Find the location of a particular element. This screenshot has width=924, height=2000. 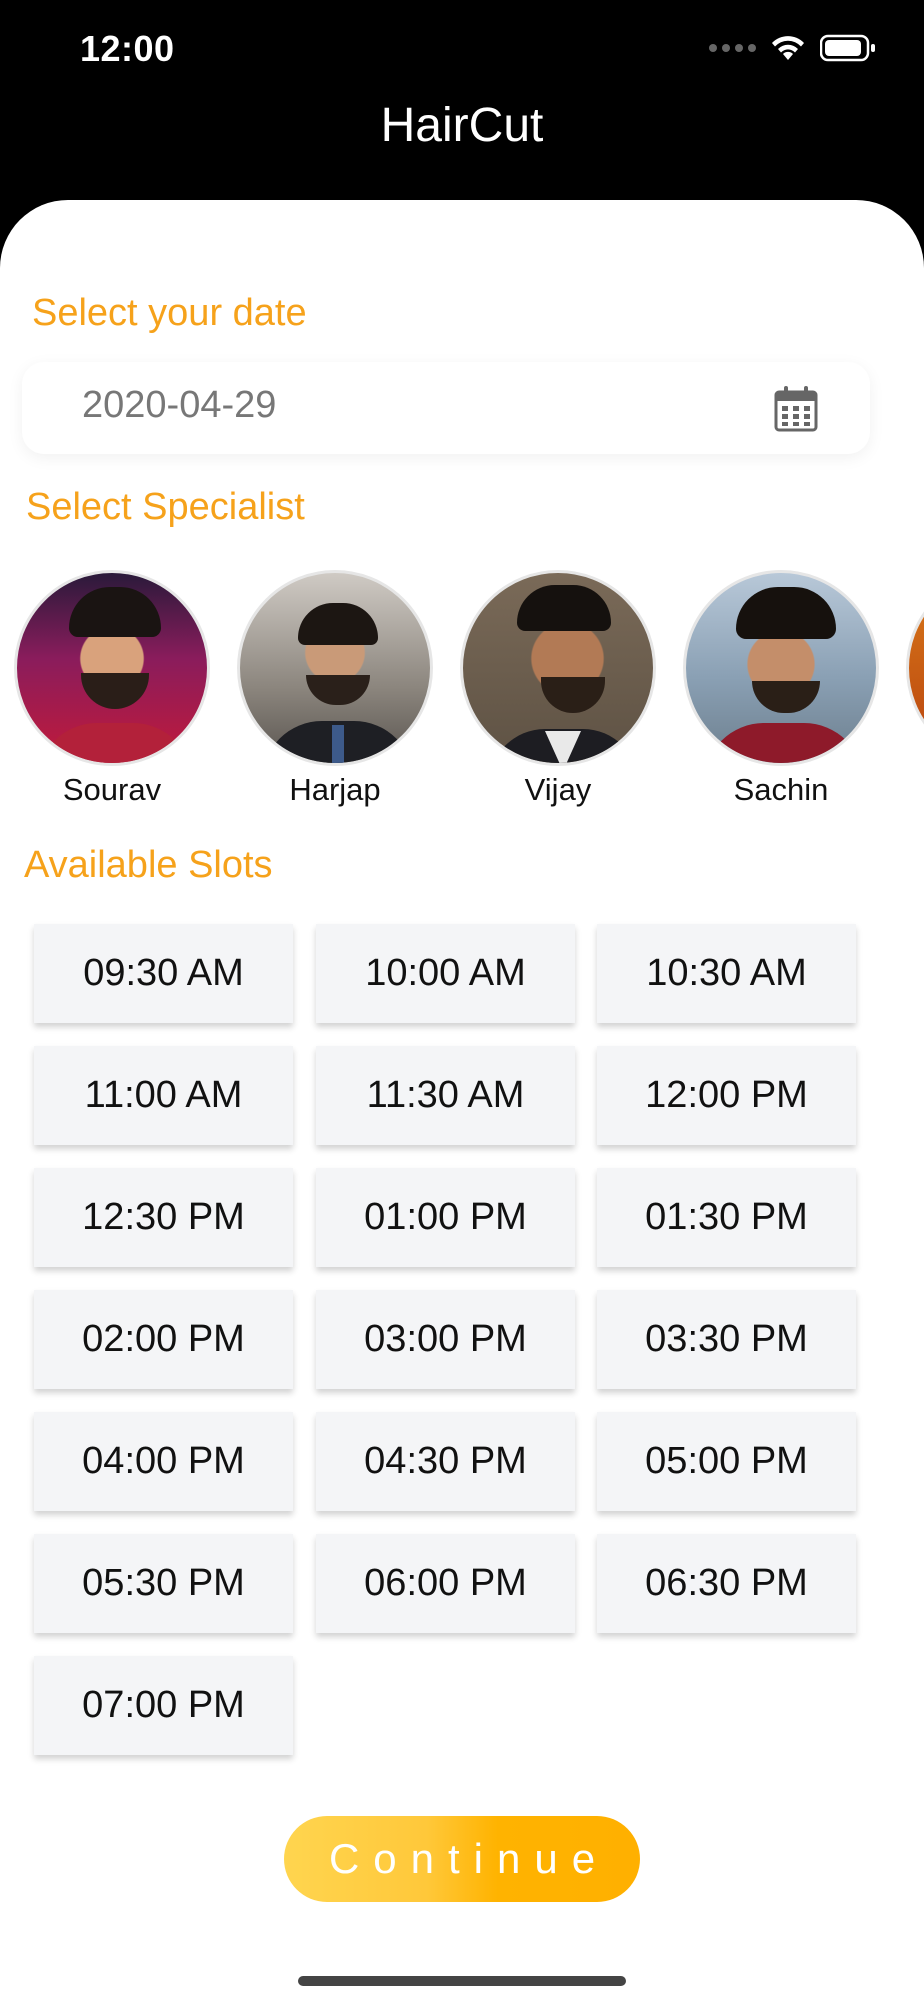

time-slot-button: 10:00 AM is located at coordinates (445, 973).